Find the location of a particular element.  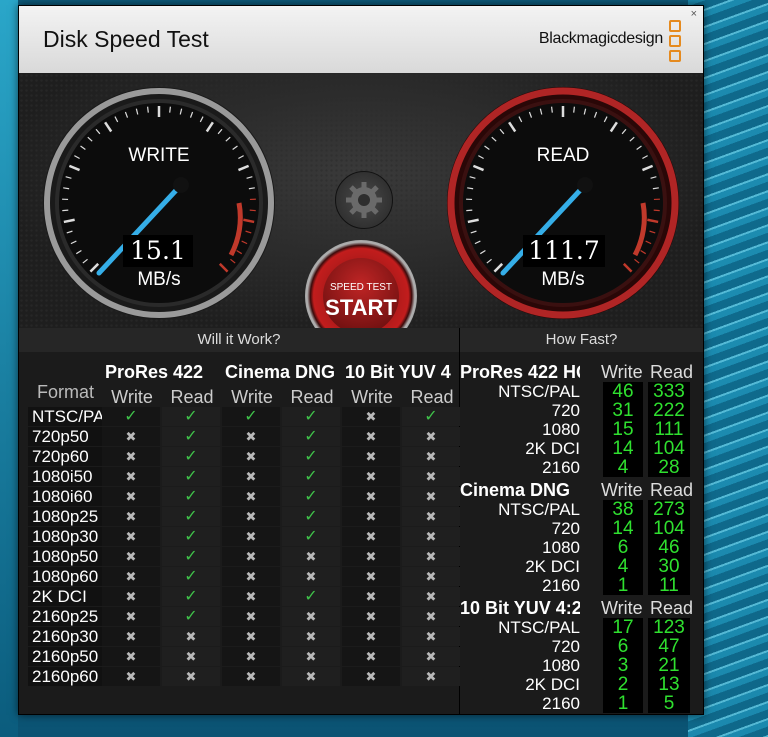

write-fps-value: 31 is located at coordinates (623, 410).